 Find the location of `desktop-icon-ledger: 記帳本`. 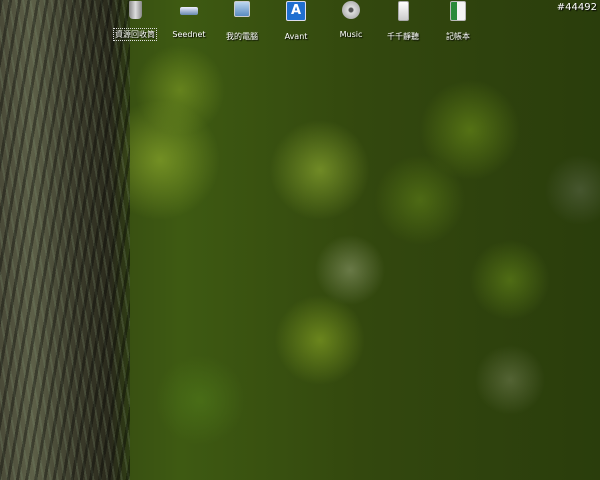

desktop-icon-ledger: 記帳本 is located at coordinates (458, 22).